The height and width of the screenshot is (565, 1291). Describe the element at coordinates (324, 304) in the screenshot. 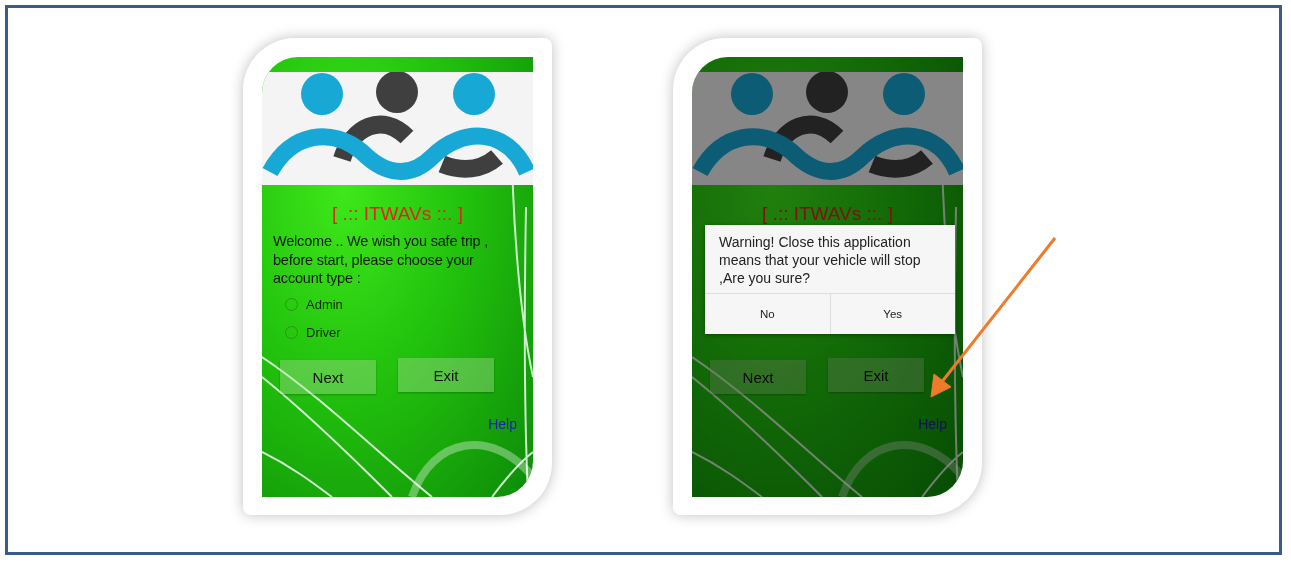

I see `option-label: Admin` at that location.